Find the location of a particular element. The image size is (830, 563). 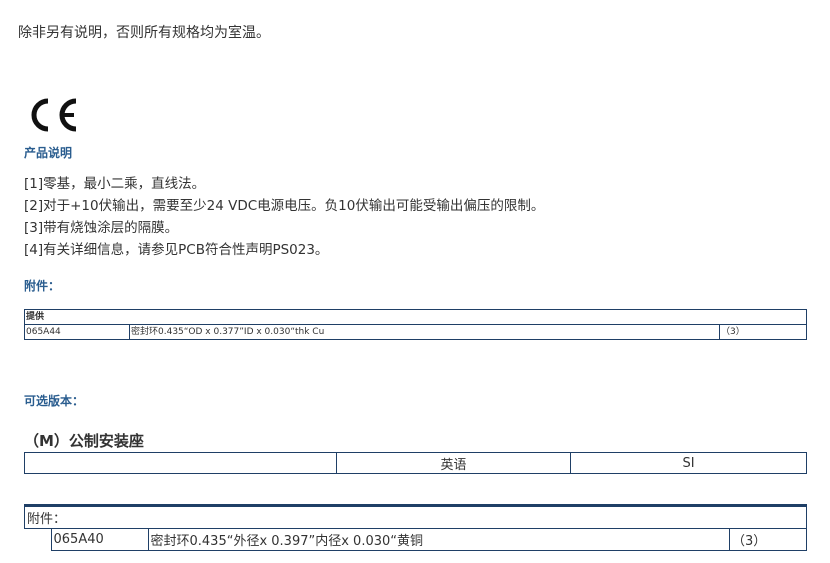

metric-mount-title: （M）公制安装座 is located at coordinates (84, 441).